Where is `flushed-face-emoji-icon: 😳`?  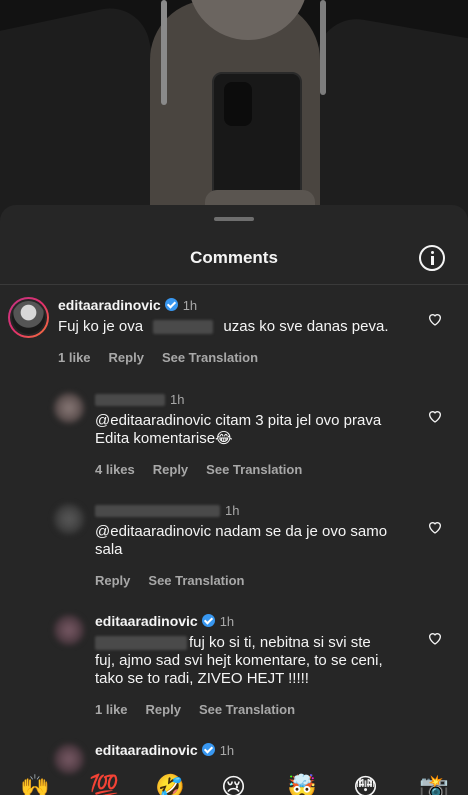
flushed-face-emoji-icon: 😳 is located at coordinates (365, 784).